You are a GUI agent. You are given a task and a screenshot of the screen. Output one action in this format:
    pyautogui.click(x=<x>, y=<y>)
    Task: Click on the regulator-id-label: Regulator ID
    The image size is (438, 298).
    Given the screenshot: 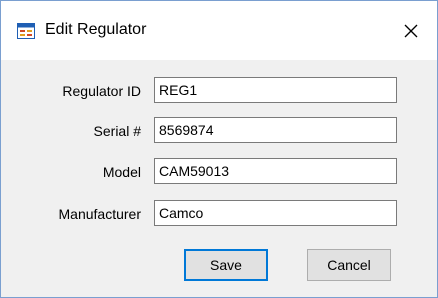 What is the action you would take?
    pyautogui.click(x=101, y=91)
    